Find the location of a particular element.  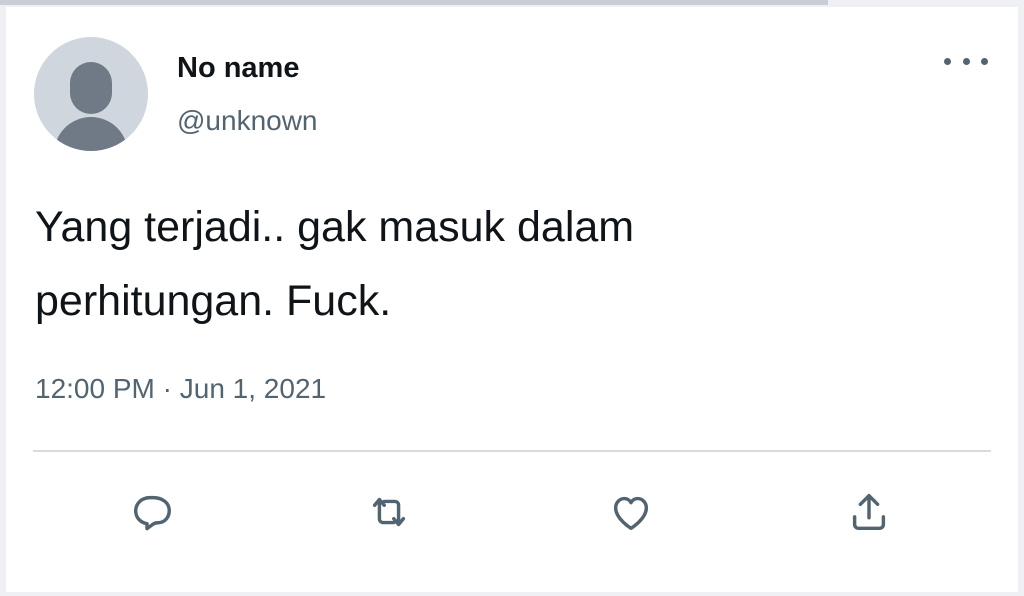

avatar is located at coordinates (91, 94).